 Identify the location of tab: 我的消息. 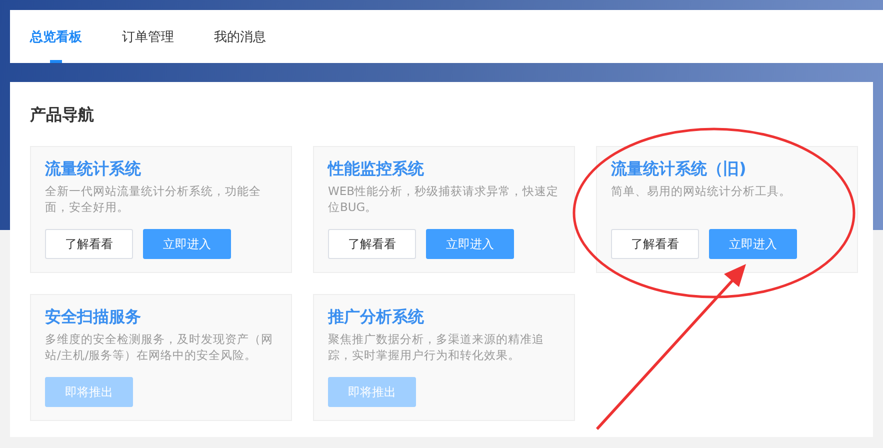
(240, 36).